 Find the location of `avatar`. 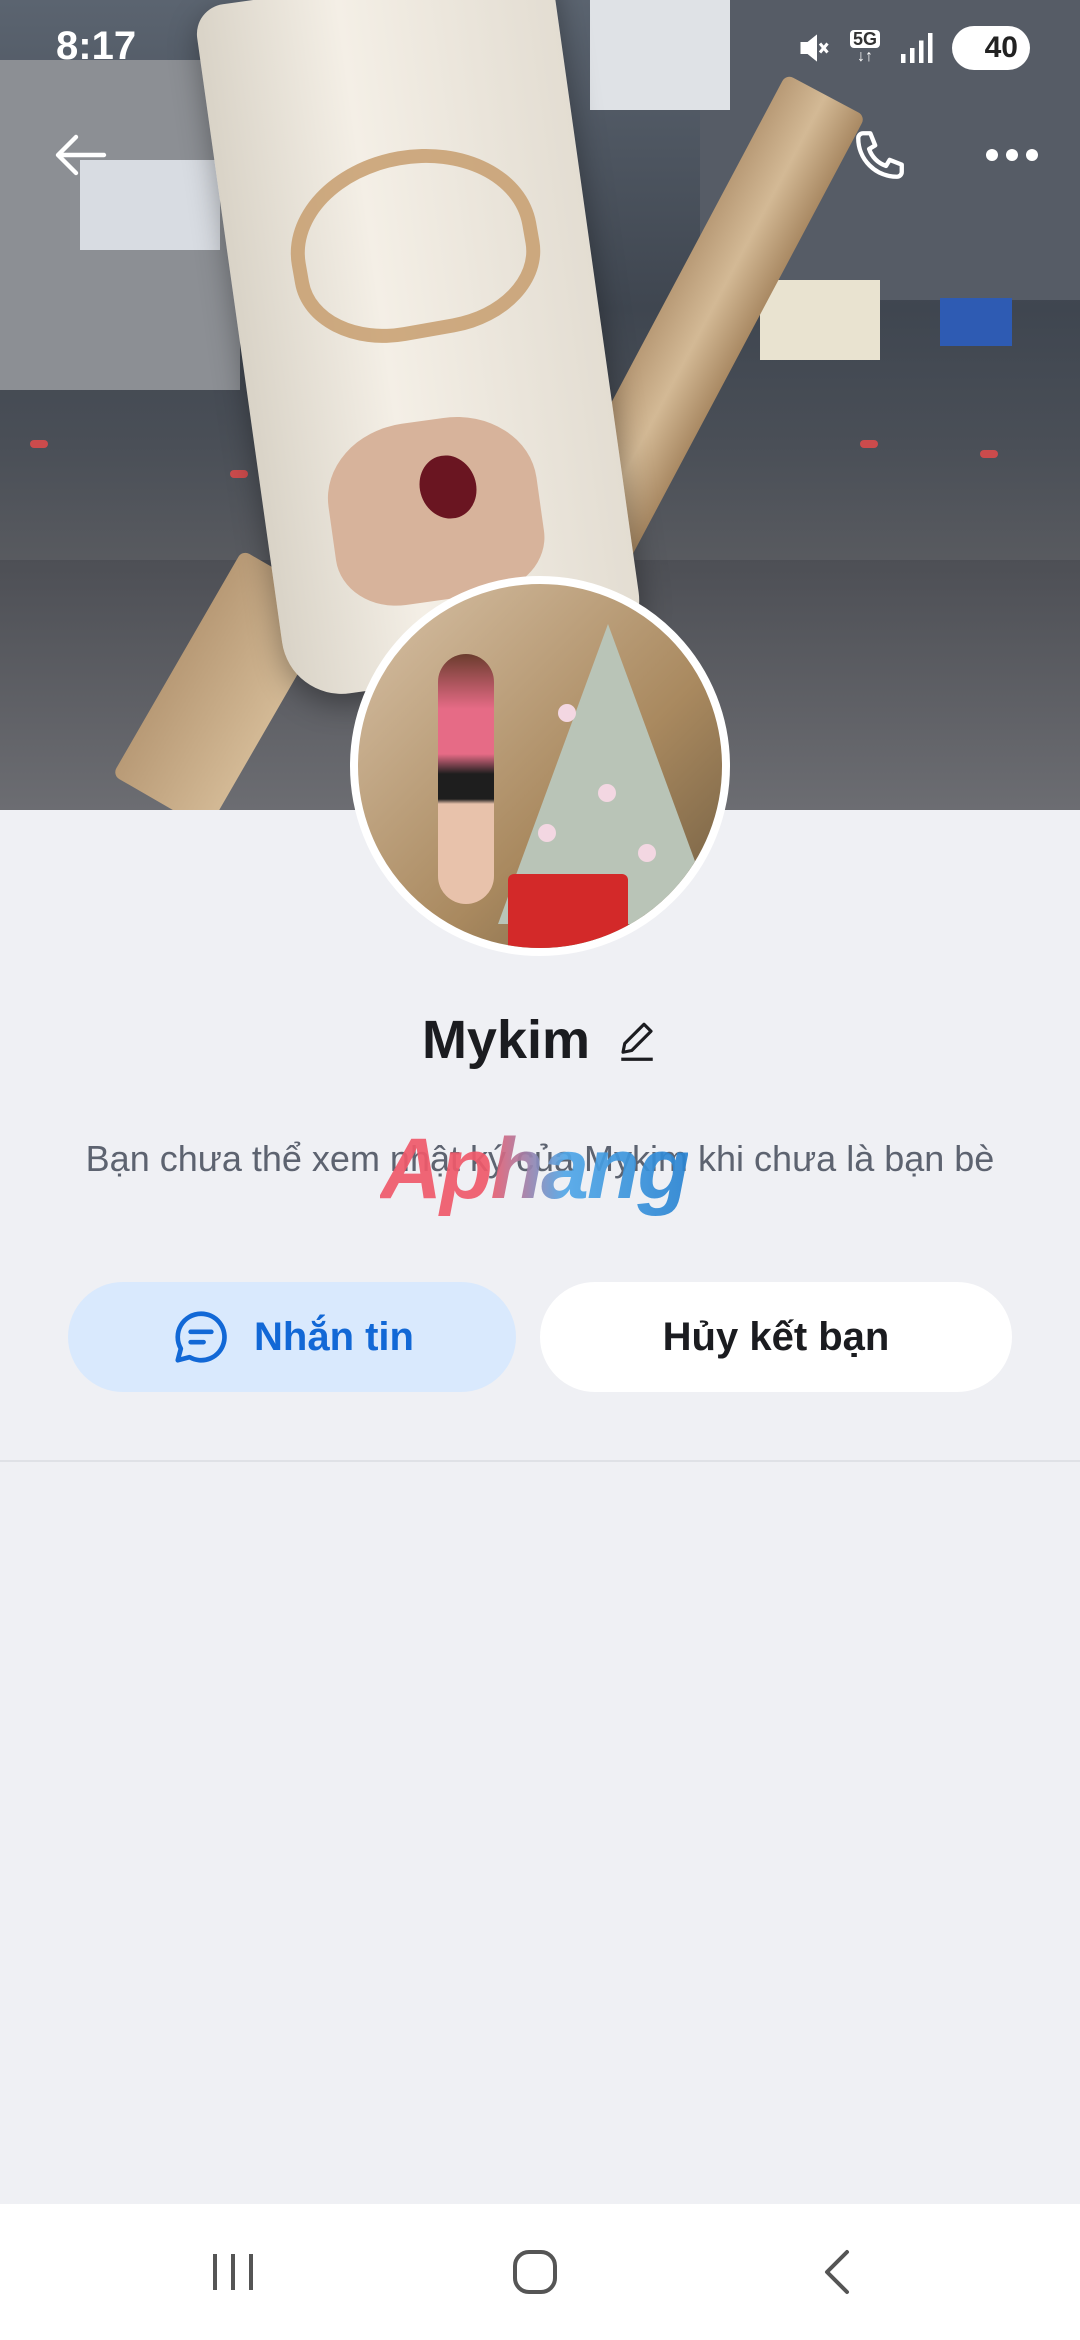

avatar is located at coordinates (540, 766).